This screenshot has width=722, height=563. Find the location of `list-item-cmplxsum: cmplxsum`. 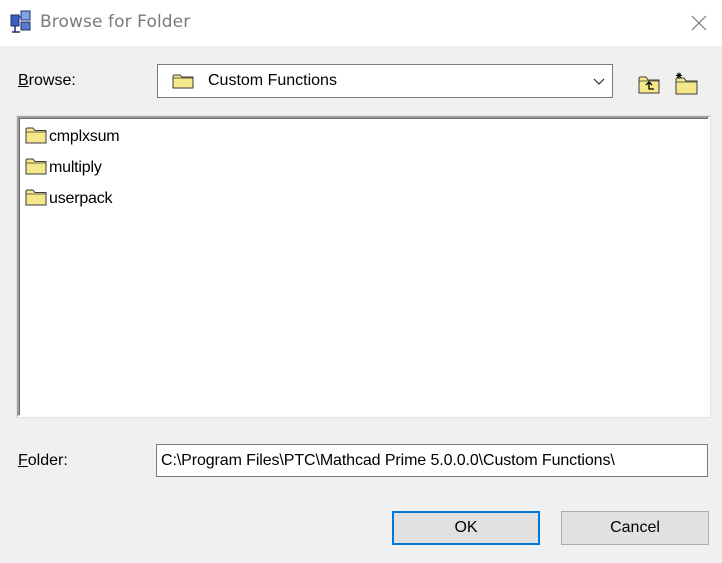

list-item-cmplxsum: cmplxsum is located at coordinates (72, 137).